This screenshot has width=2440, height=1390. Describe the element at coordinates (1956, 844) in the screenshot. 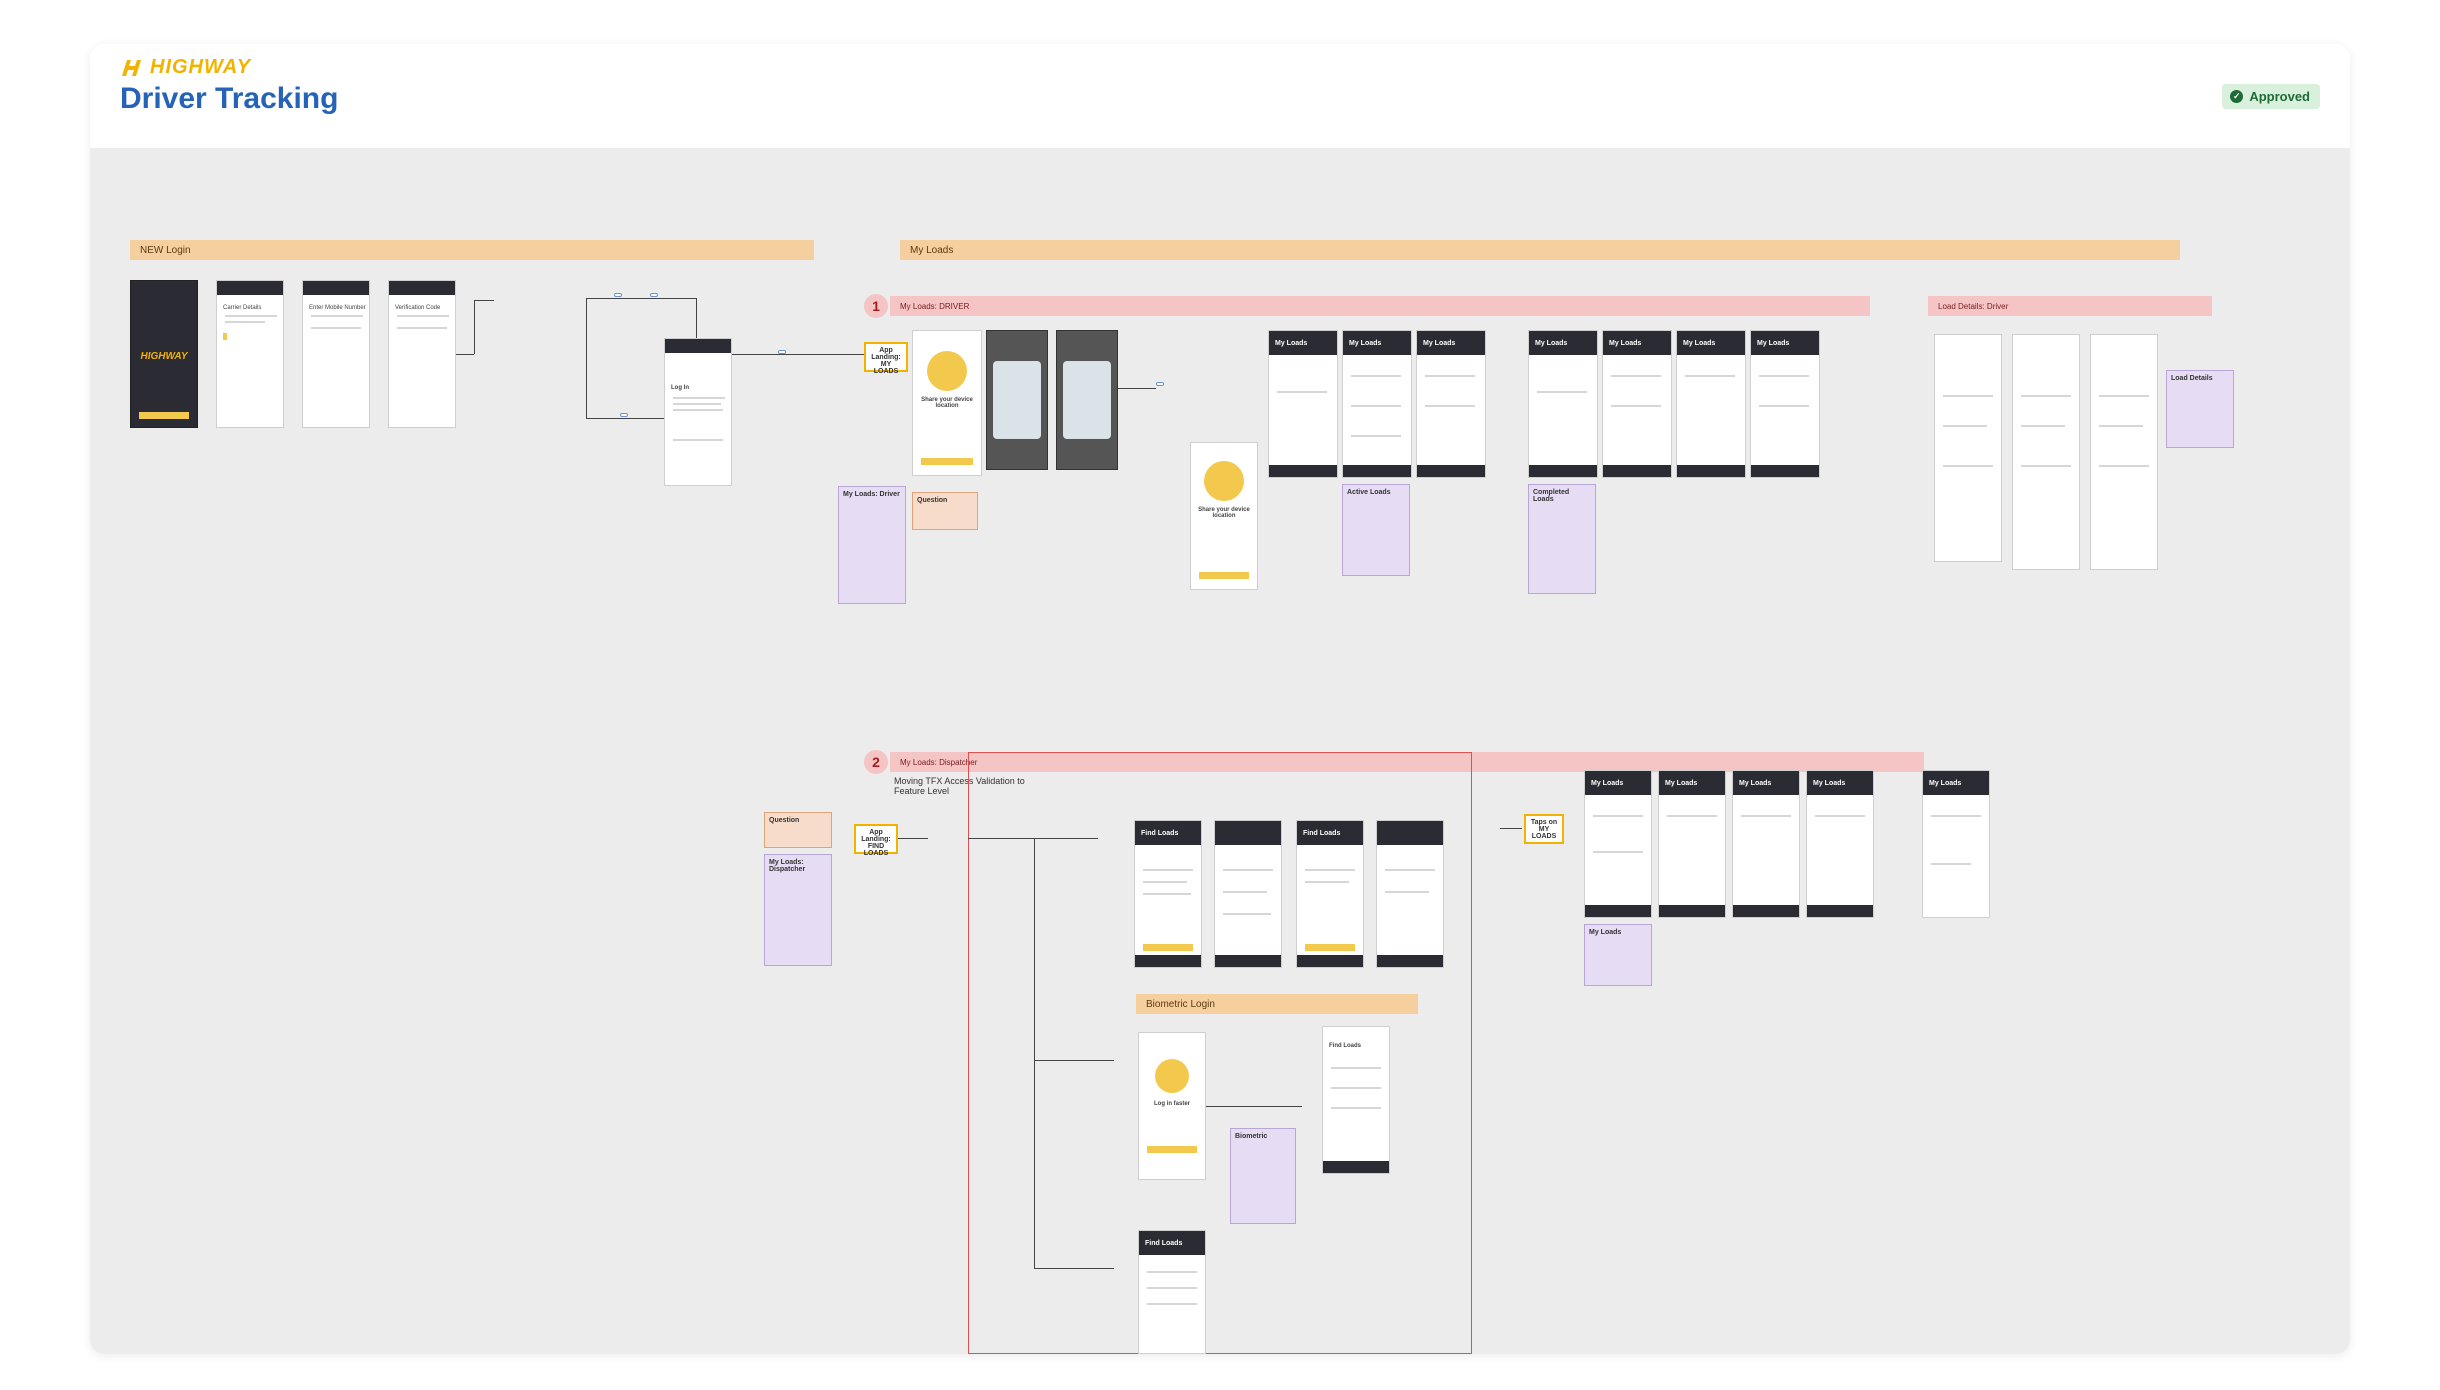

I see `screen-dispatcher-my-loads-5: My Loads` at that location.